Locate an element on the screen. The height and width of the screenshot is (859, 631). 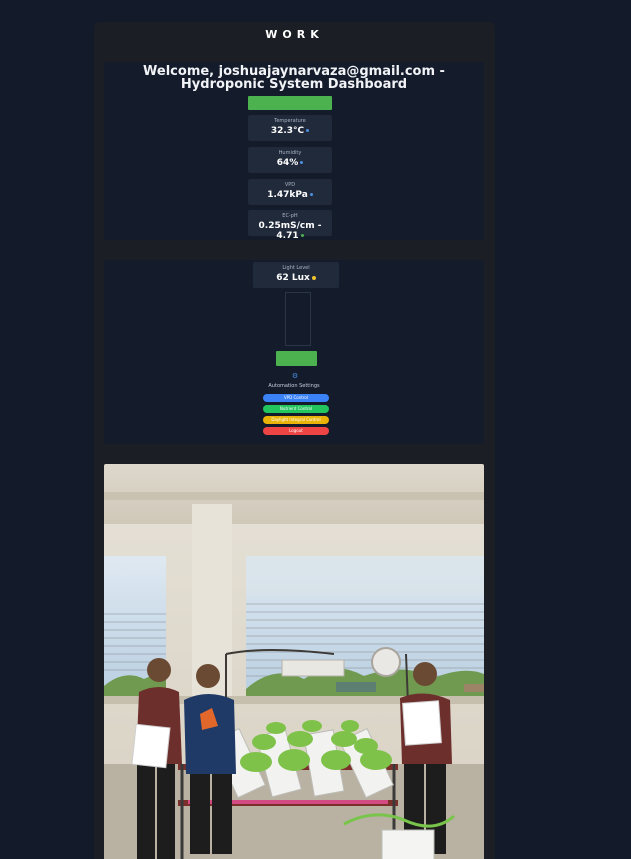
nutrient-control-button: Nutrient Control is located at coordinates (296, 409).